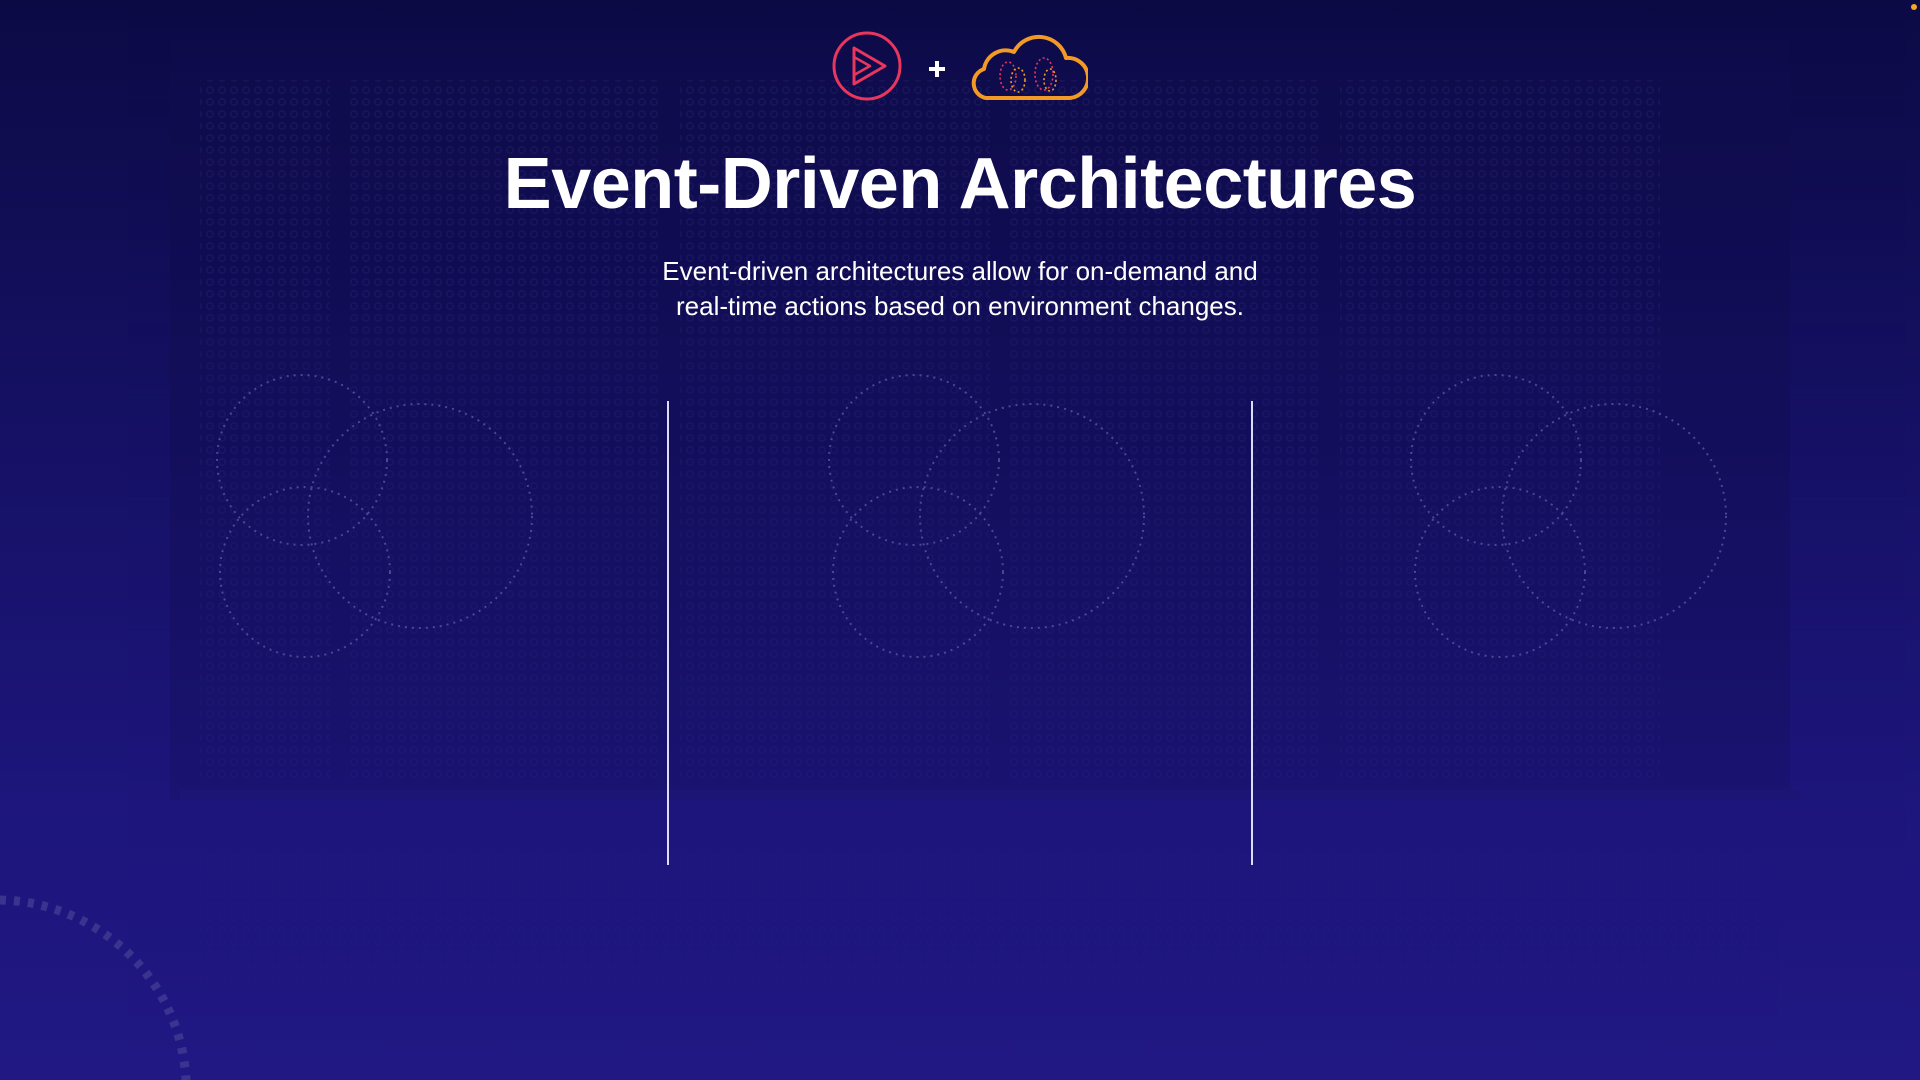 The height and width of the screenshot is (1080, 1920). Describe the element at coordinates (867, 66) in the screenshot. I see `play-logo-icon` at that location.